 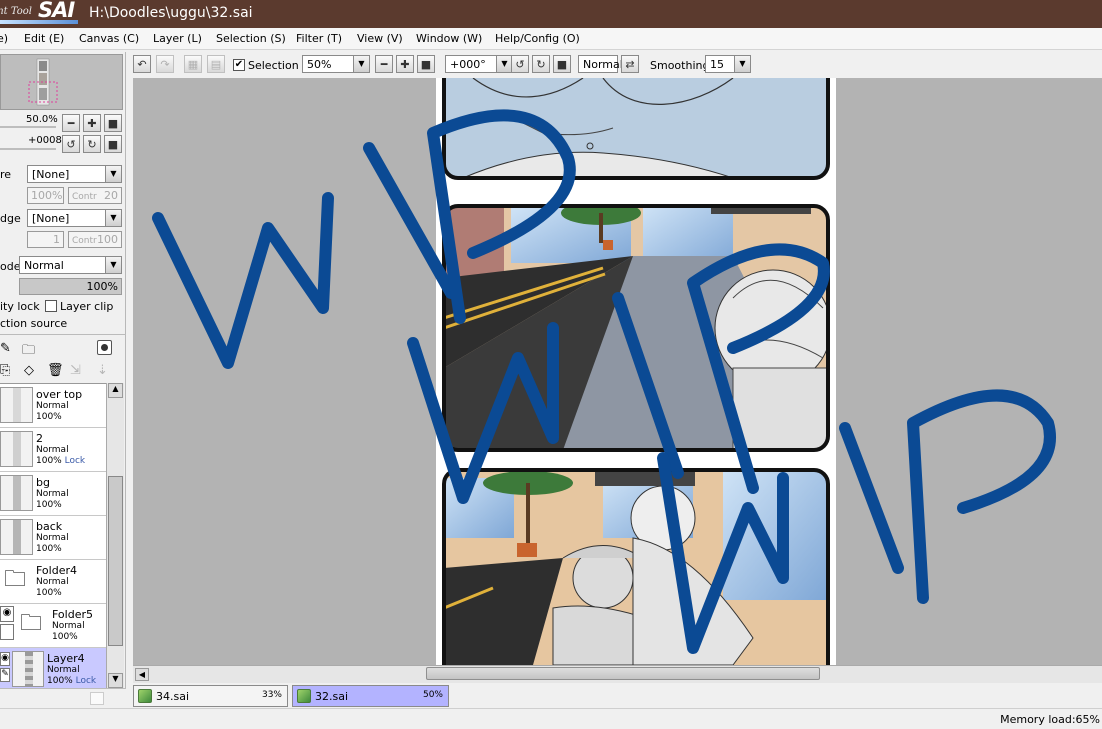 What do you see at coordinates (426, 64) in the screenshot?
I see `zoom-reset-icon: ■` at bounding box center [426, 64].